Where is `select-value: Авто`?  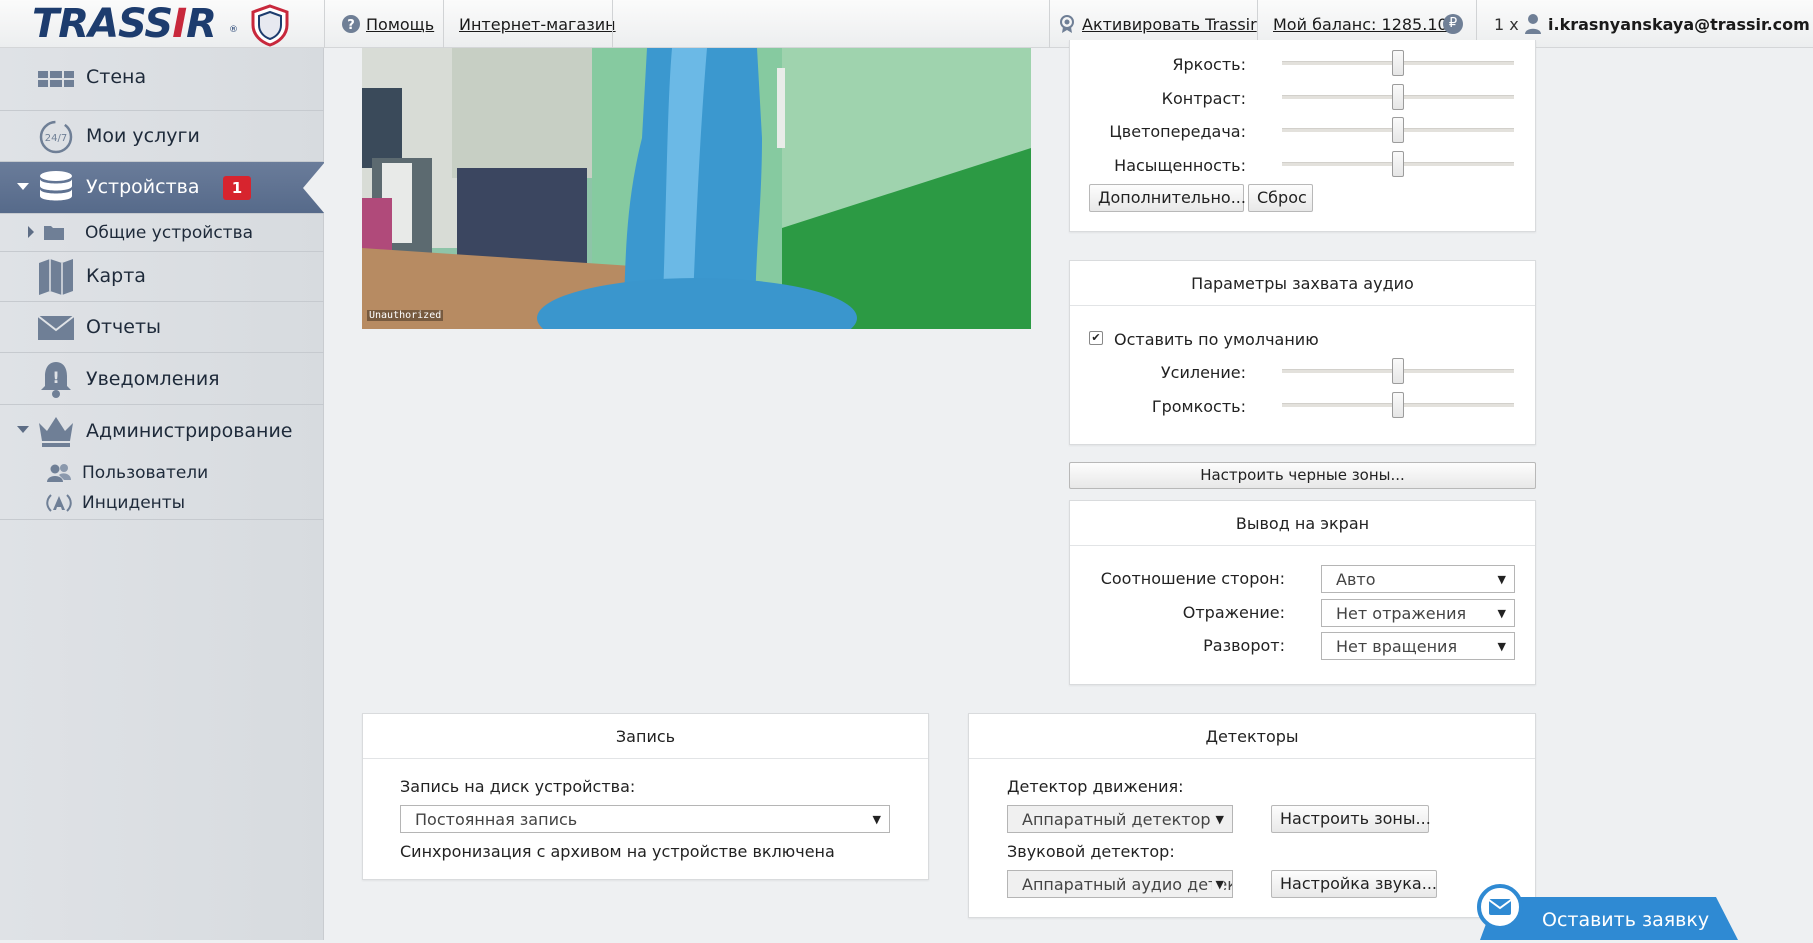 select-value: Авто is located at coordinates (1356, 579).